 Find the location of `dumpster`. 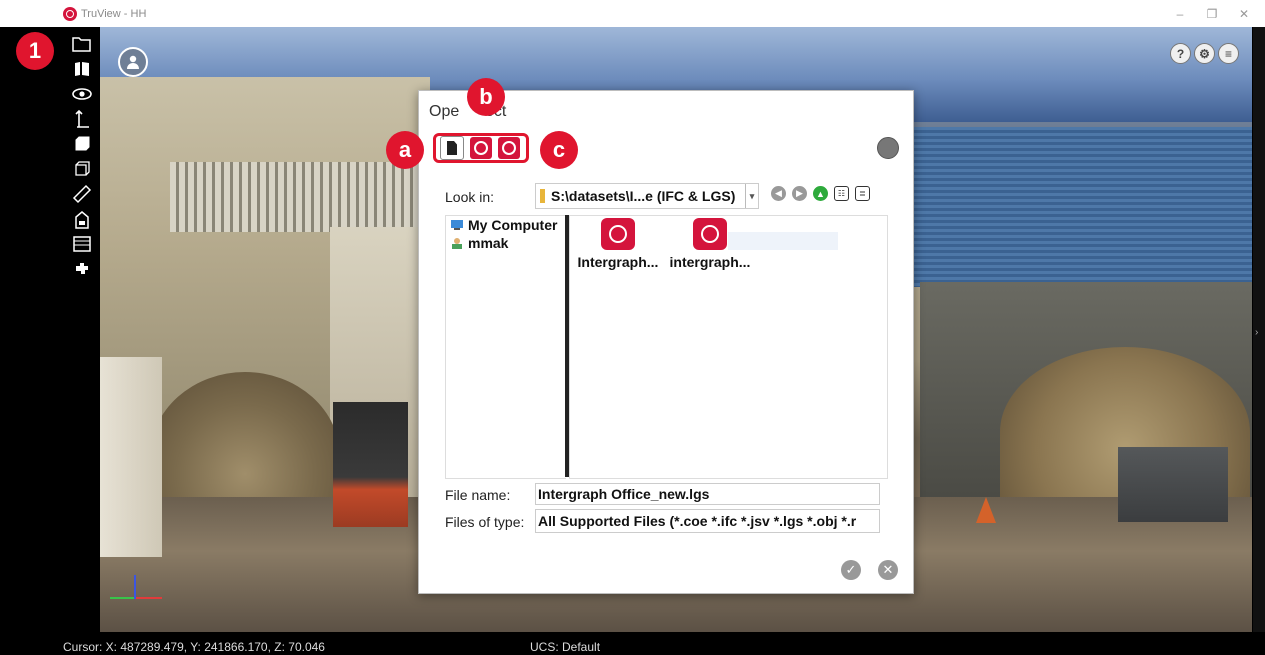

dumpster is located at coordinates (1173, 484).